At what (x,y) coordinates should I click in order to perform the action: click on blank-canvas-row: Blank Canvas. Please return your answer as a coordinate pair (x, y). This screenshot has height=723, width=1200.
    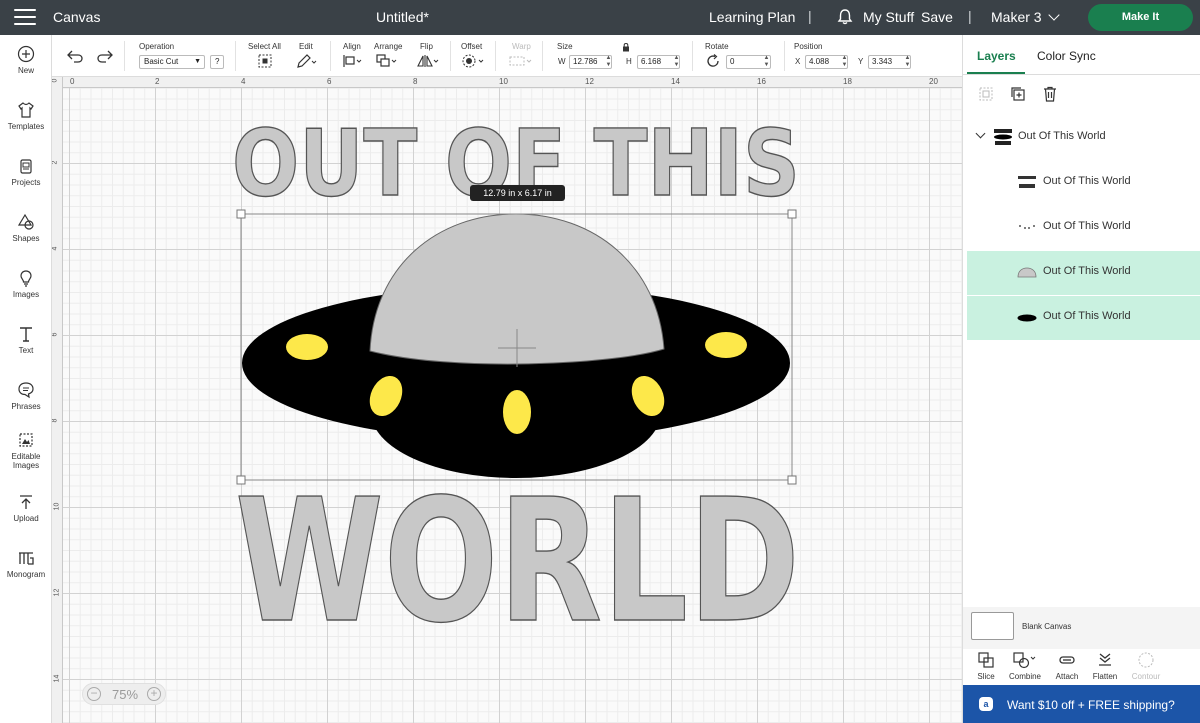
    Looking at the image, I should click on (1081, 628).